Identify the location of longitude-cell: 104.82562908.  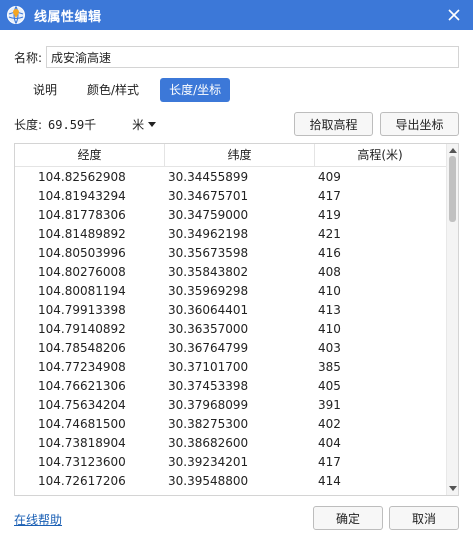
(82, 177).